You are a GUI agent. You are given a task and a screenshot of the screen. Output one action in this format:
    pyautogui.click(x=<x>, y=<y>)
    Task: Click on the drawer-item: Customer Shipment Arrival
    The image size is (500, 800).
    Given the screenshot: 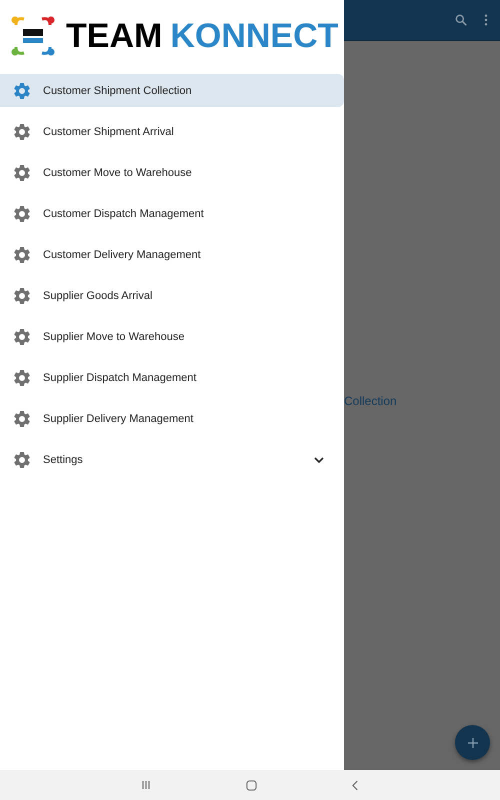 What is the action you would take?
    pyautogui.click(x=172, y=131)
    